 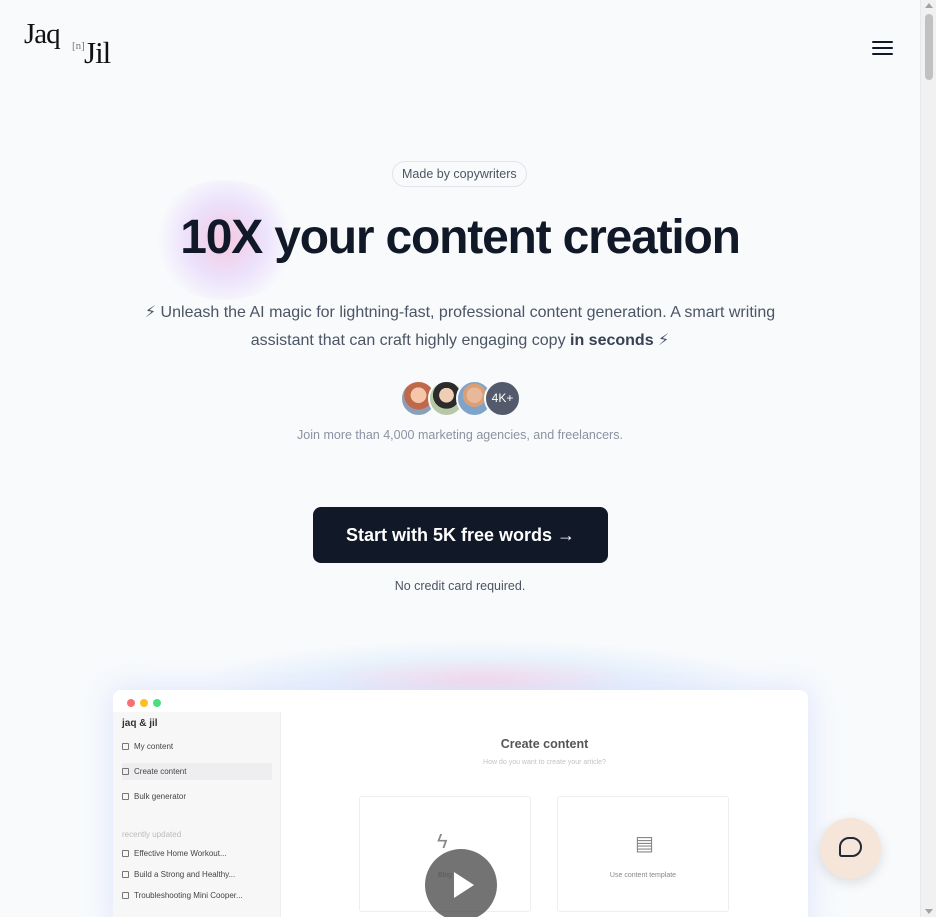 What do you see at coordinates (929, 5) in the screenshot?
I see `scroll-up-arrow-icon` at bounding box center [929, 5].